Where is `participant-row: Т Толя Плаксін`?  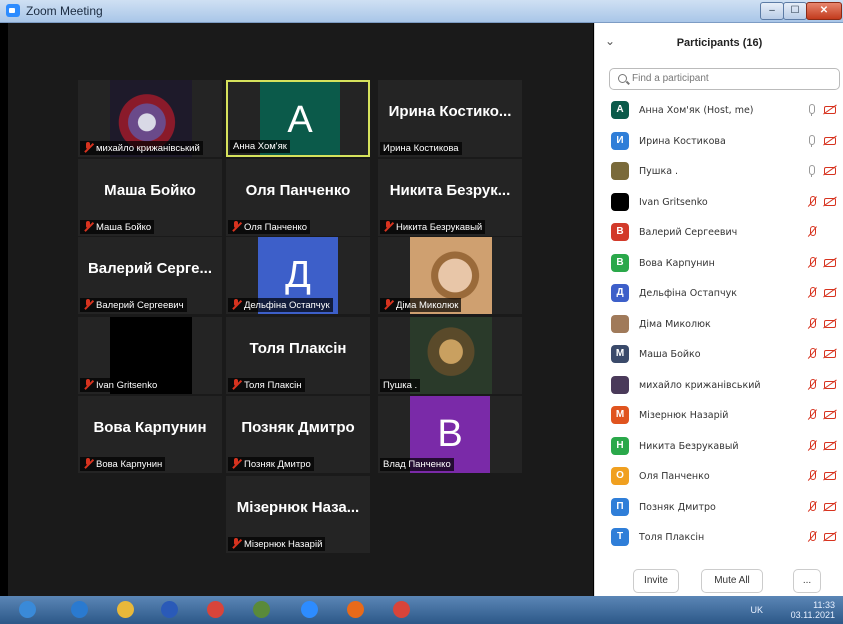 participant-row: Т Толя Плаксін is located at coordinates (719, 537).